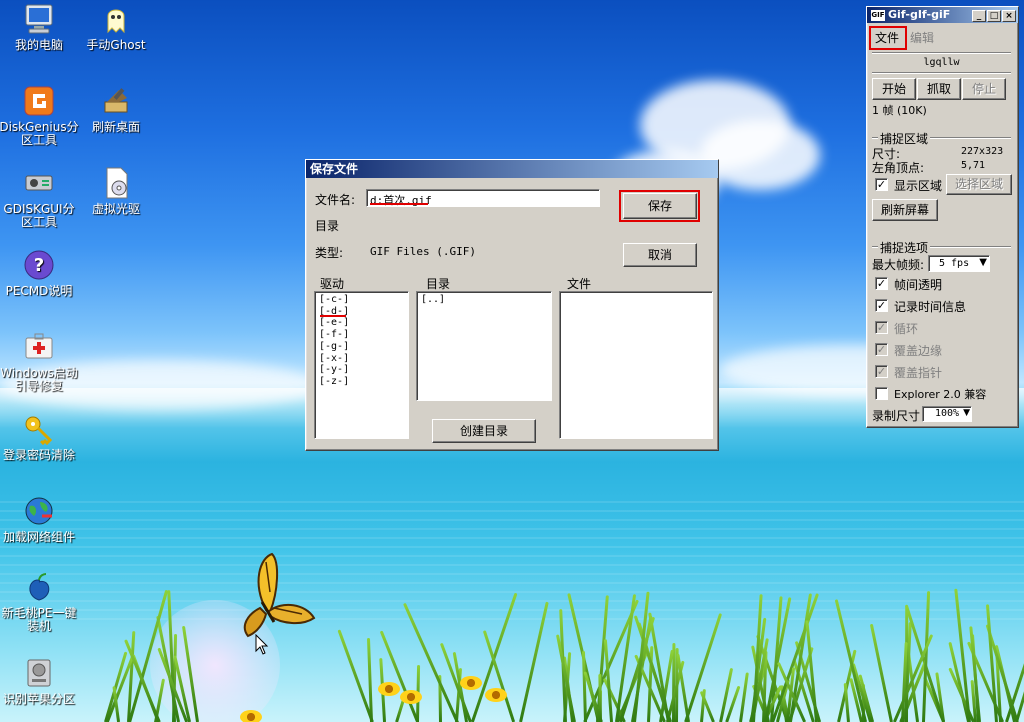  Describe the element at coordinates (40, 273) in the screenshot. I see `desktop-icon-pecmd-help: ? PECMD说明` at that location.